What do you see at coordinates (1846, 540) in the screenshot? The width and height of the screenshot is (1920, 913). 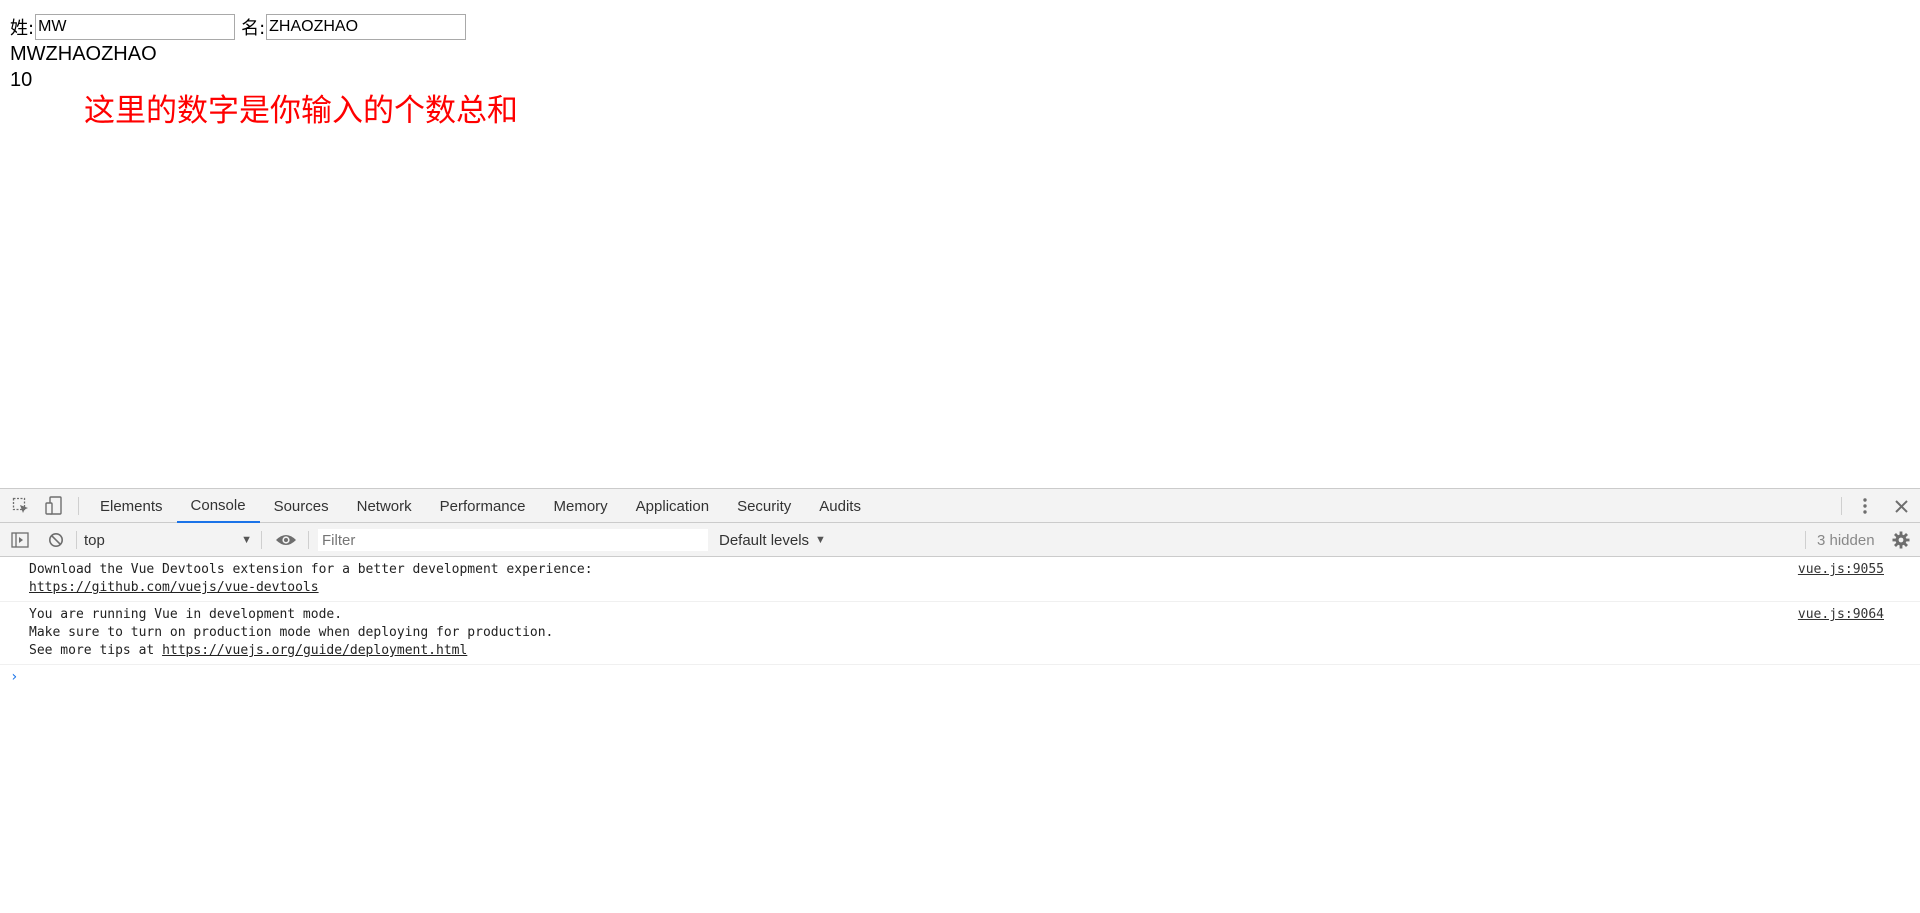 I see `hidden-messages-count: 3 hidden` at bounding box center [1846, 540].